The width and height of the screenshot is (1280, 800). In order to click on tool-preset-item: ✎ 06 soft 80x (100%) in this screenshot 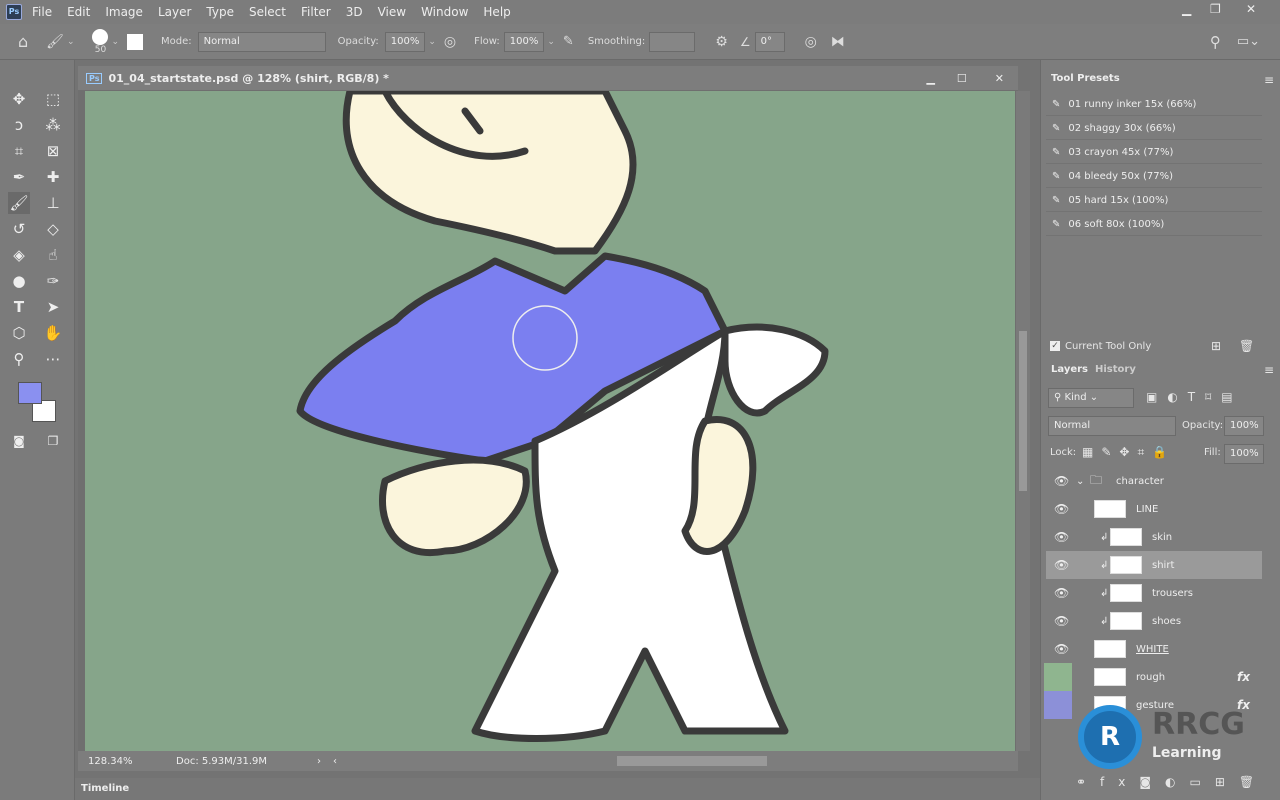, I will do `click(1154, 224)`.